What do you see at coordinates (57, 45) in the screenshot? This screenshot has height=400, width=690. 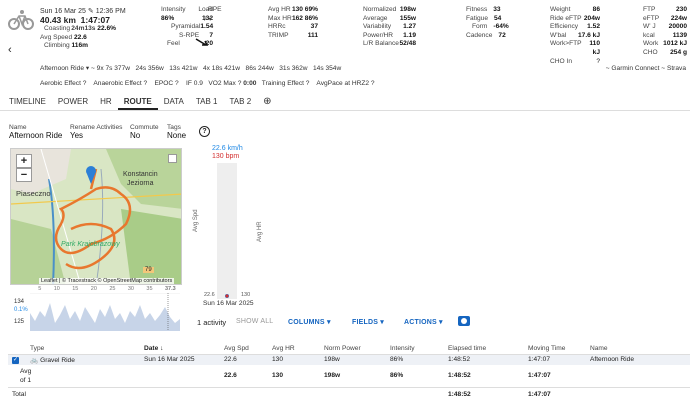 I see `climbing-label: Climbing` at bounding box center [57, 45].